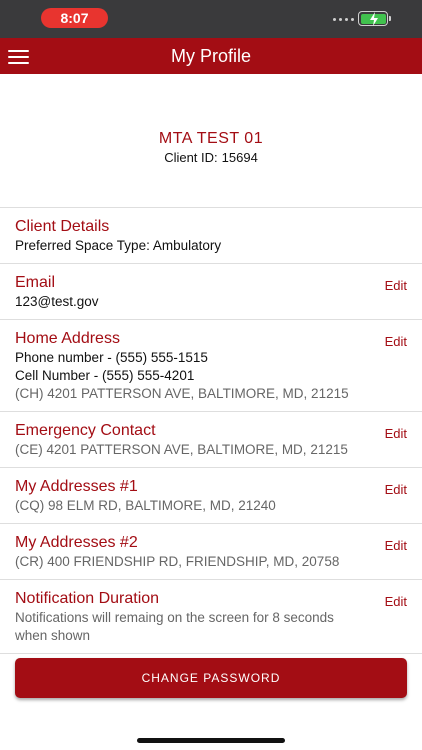  I want to click on client-id-value: 15694, so click(239, 157).